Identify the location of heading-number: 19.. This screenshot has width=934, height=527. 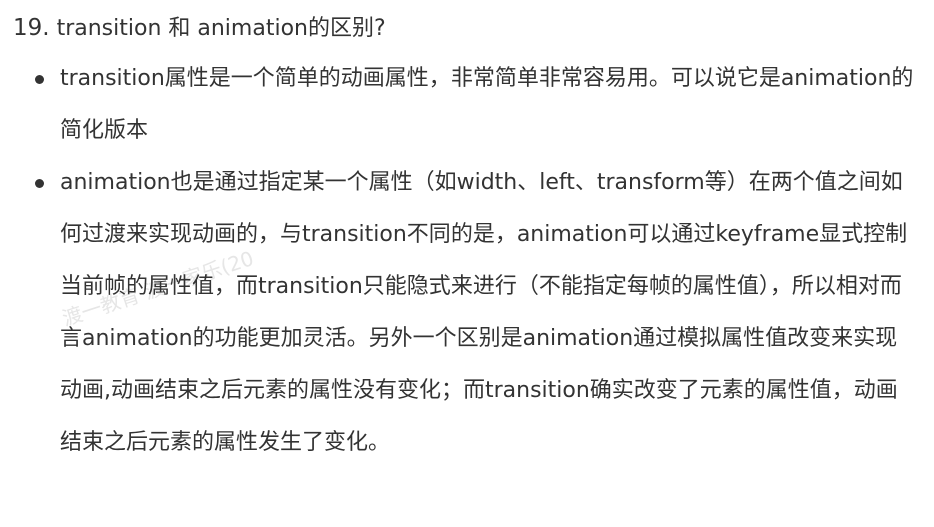
(31, 28).